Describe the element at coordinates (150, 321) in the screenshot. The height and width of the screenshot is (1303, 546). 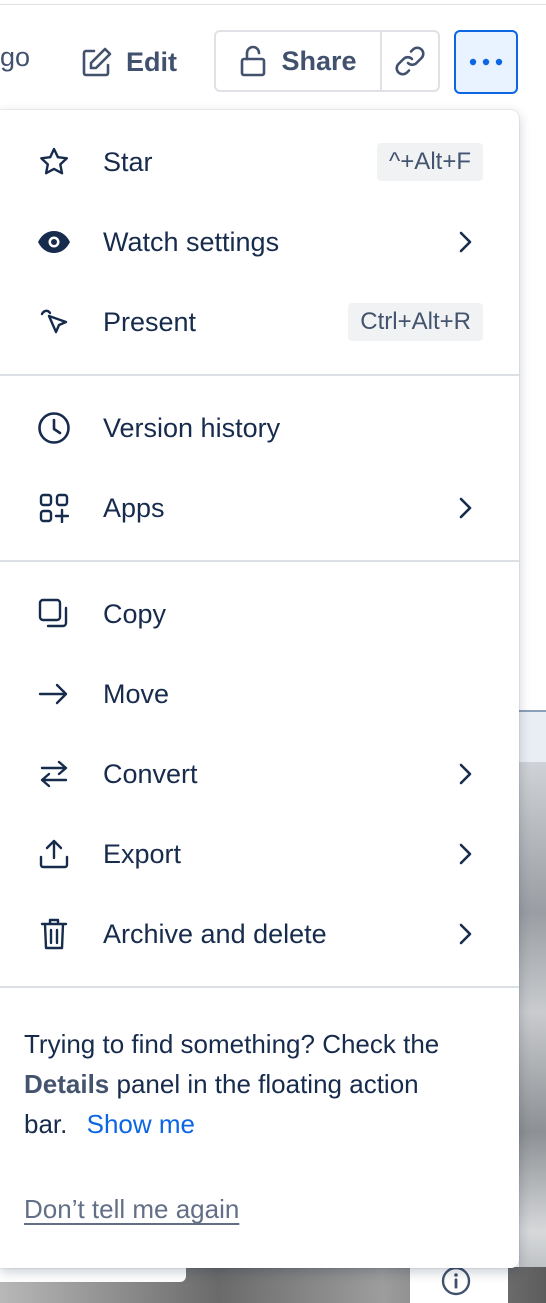
I see `menu-item-label: Present` at that location.